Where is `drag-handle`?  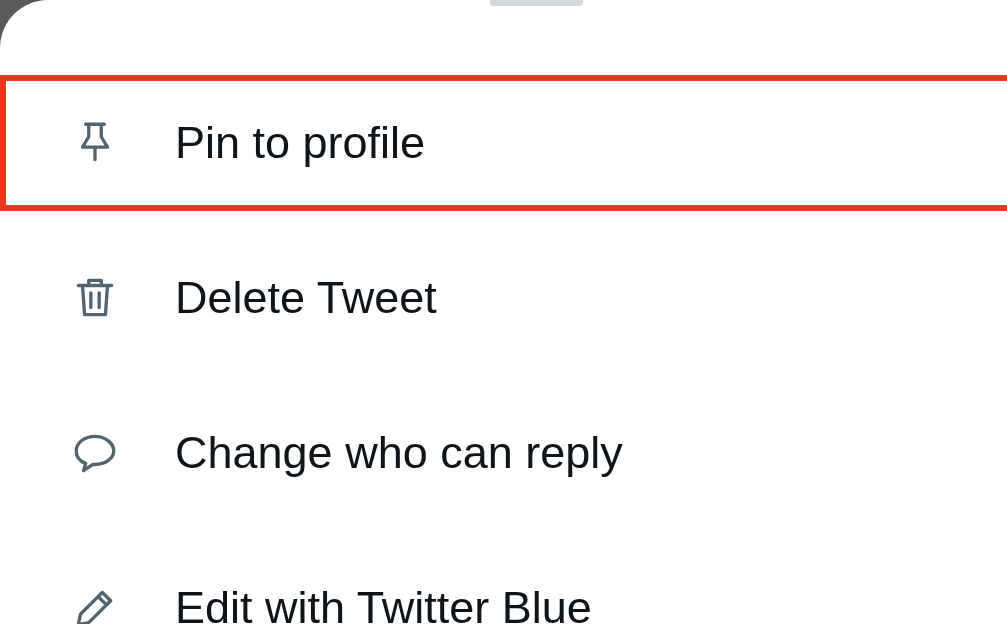 drag-handle is located at coordinates (536, 3).